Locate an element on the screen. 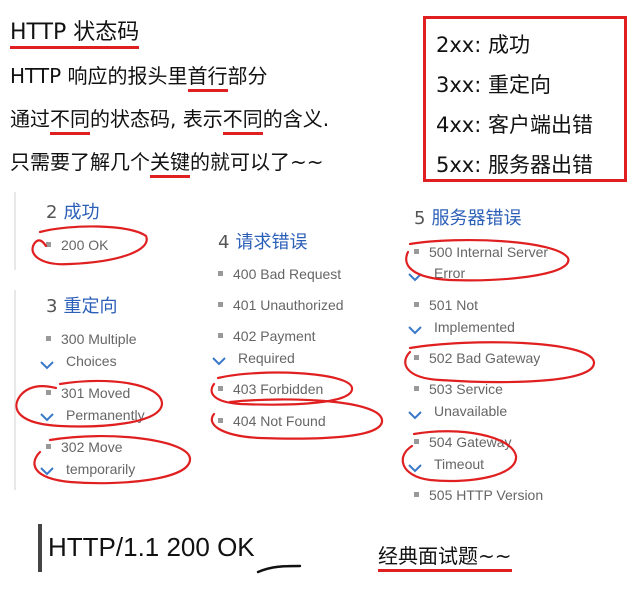  ok-underline is located at coordinates (279, 569).